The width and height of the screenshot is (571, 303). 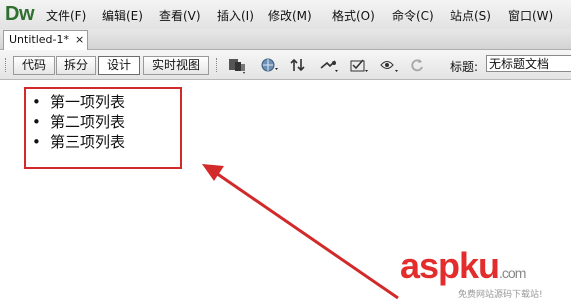 I want to click on watermark-brand: aspku, so click(x=450, y=265).